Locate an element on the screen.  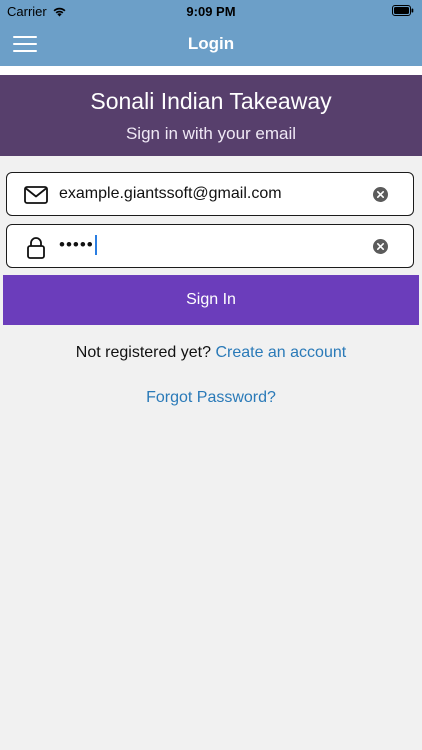
status-bar: Carrier 9:09 PM is located at coordinates (211, 11).